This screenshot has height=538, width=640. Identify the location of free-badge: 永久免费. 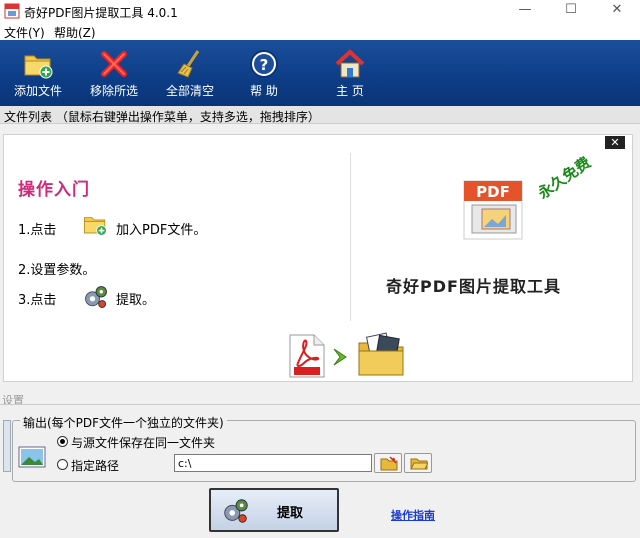
(564, 178).